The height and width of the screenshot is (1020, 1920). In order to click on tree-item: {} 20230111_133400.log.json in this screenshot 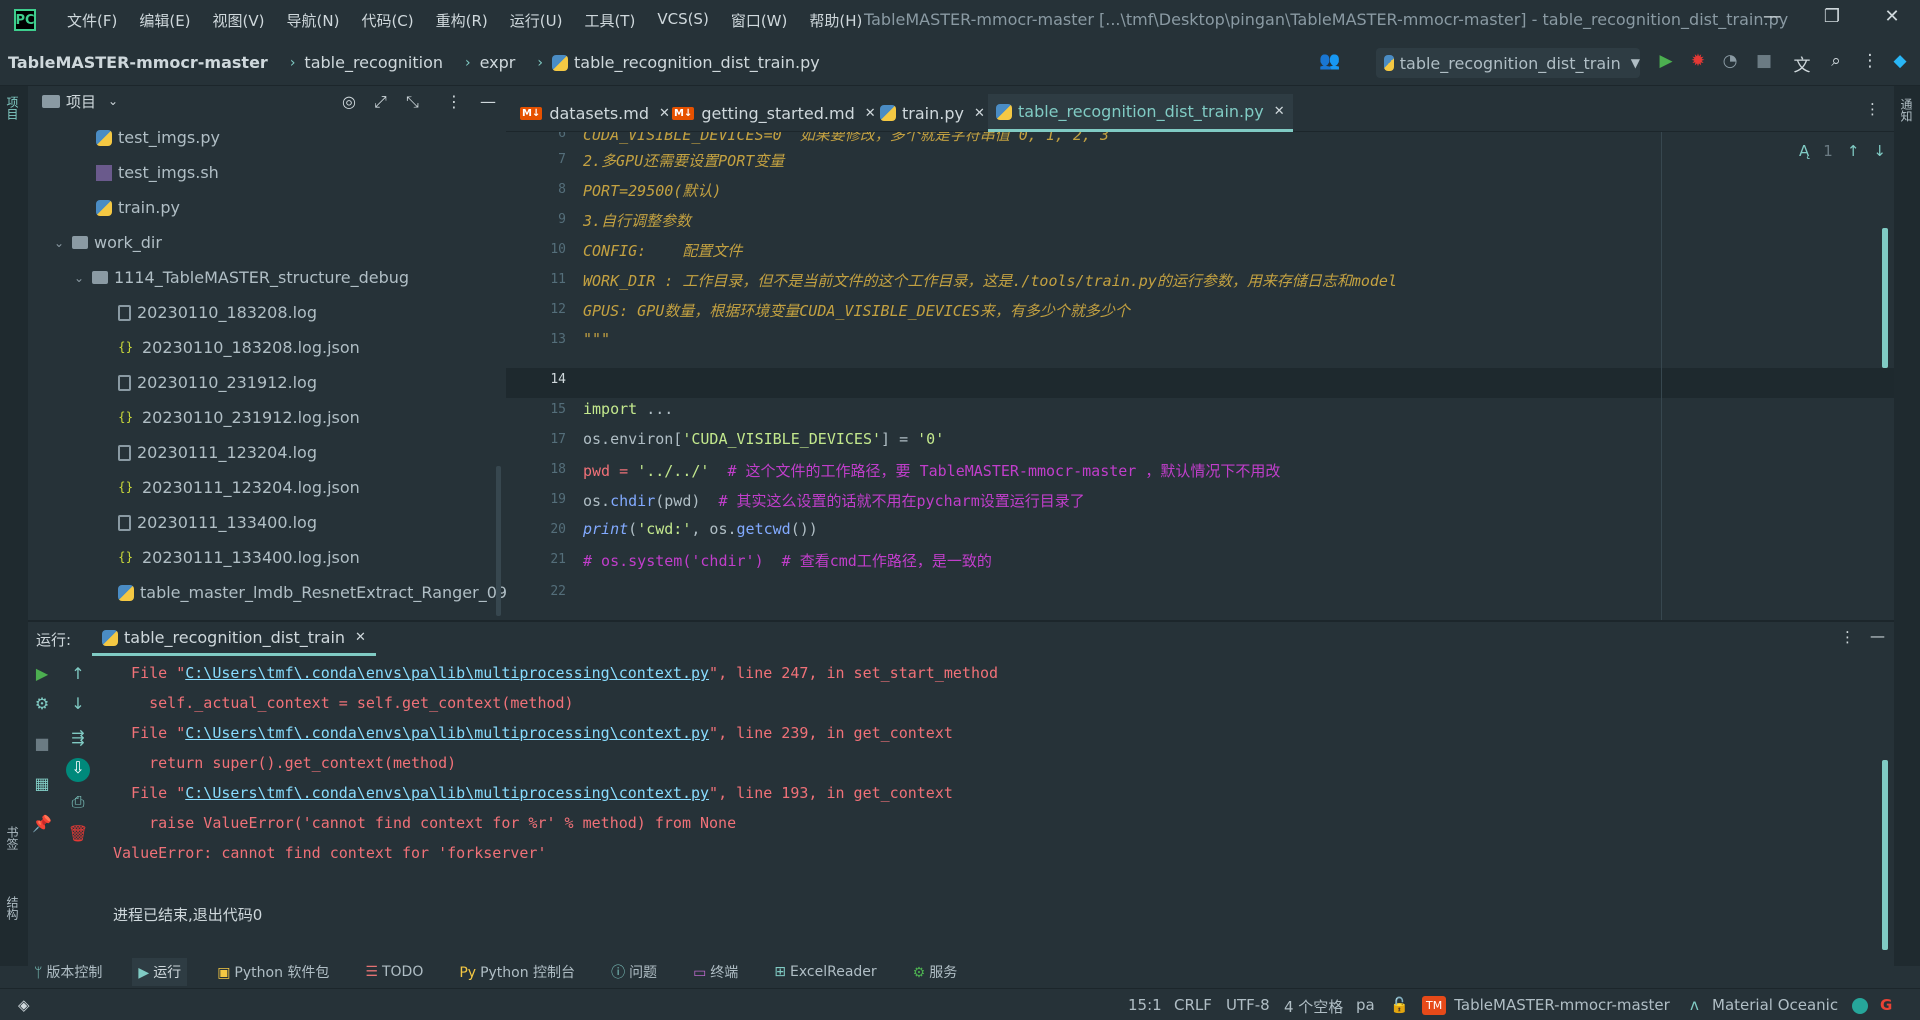, I will do `click(239, 557)`.